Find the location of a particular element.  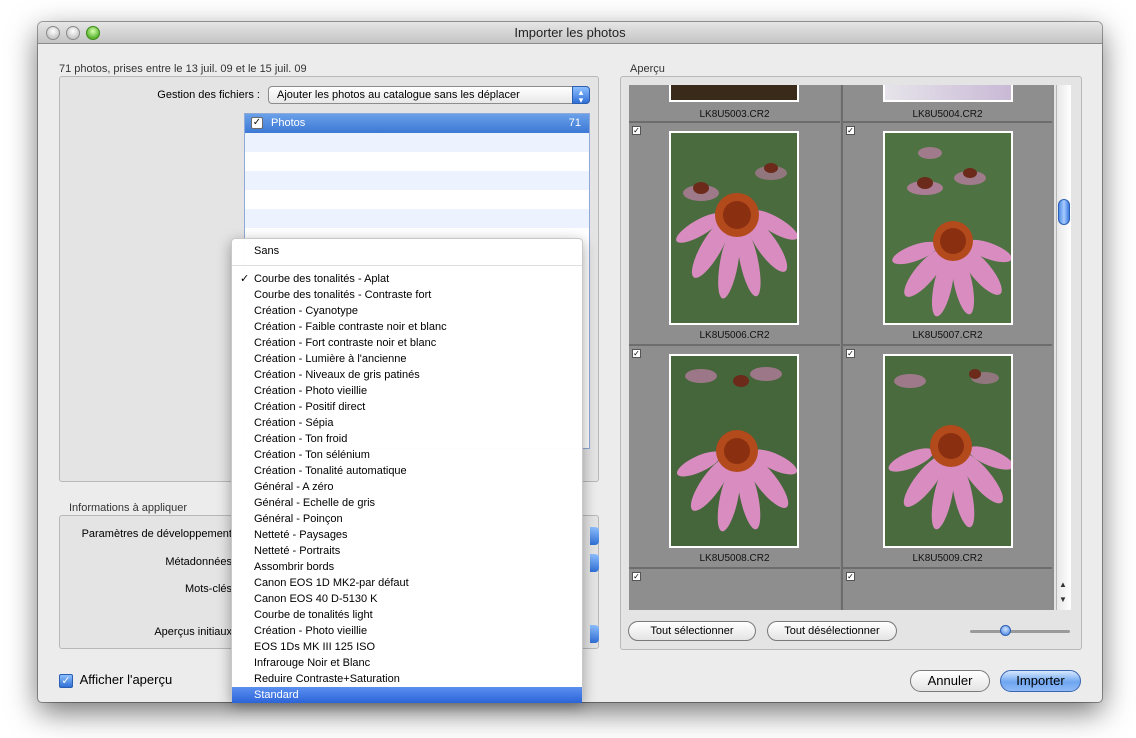

menu-item-label: Standard is located at coordinates (276, 695).